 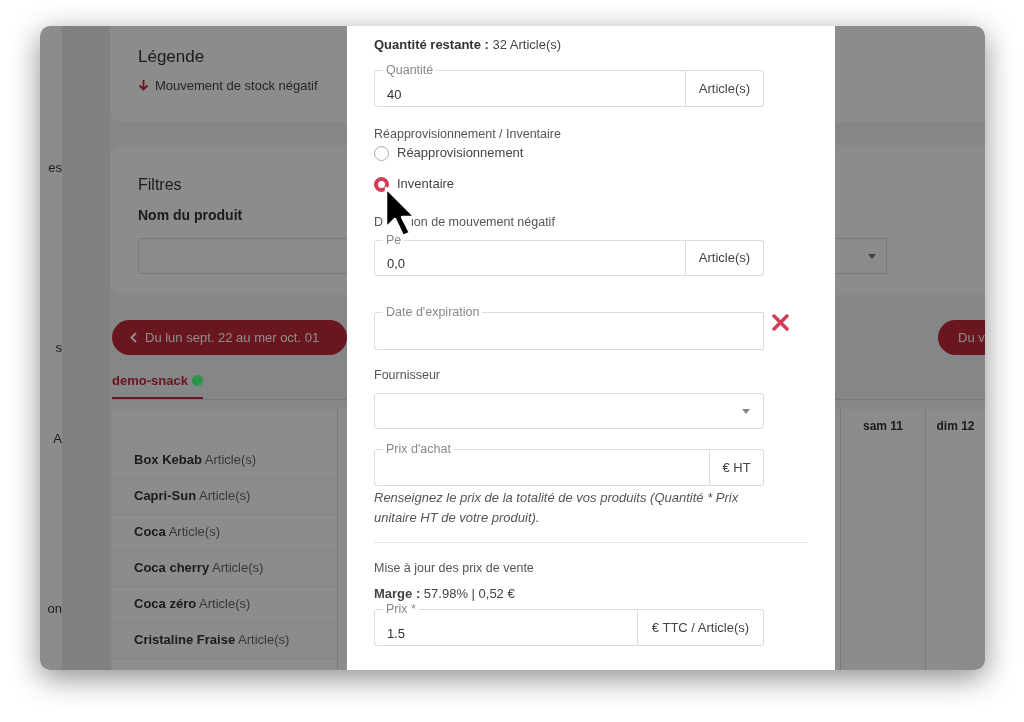 I want to click on section-heading: ion de mouvement négatif, so click(x=483, y=222).